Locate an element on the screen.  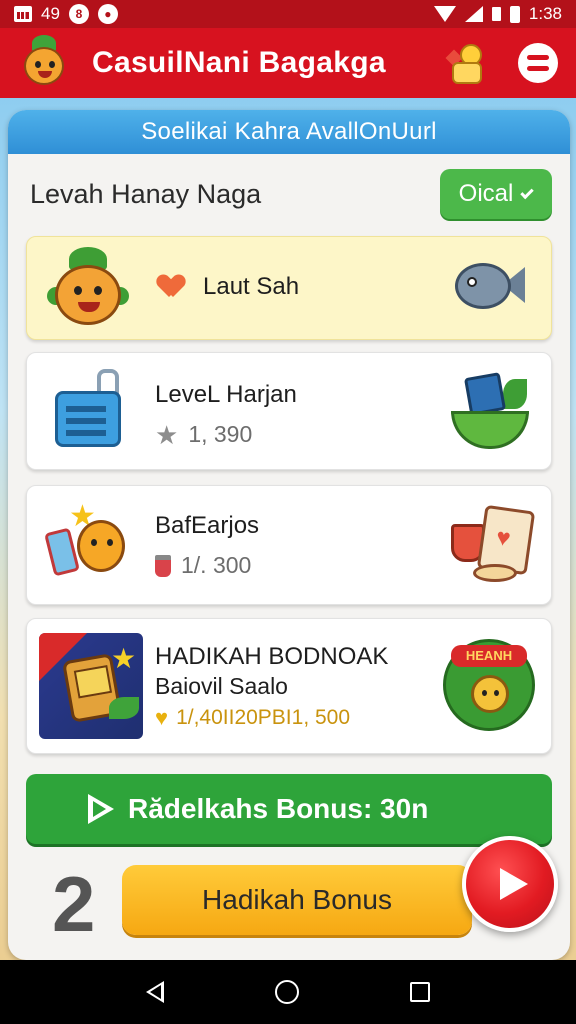
ok-button-label: Oical is located at coordinates (486, 193).